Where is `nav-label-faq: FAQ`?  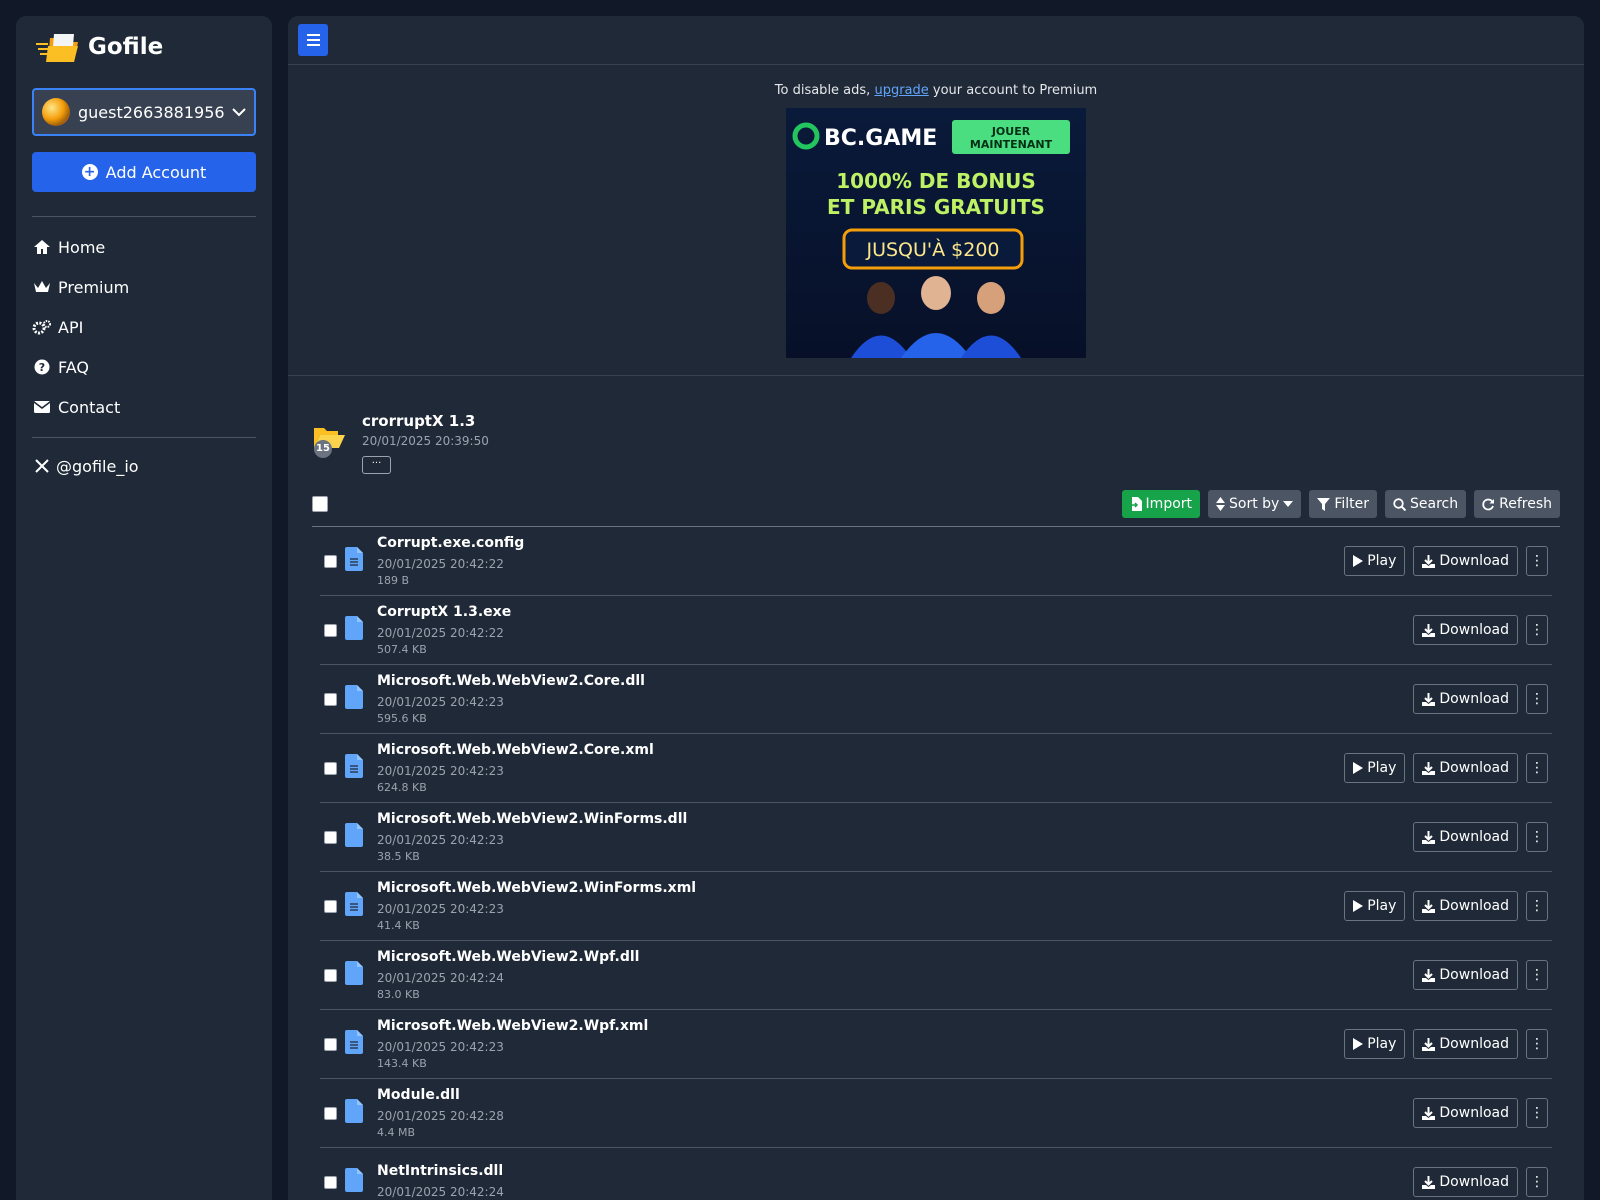
nav-label-faq: FAQ is located at coordinates (73, 367).